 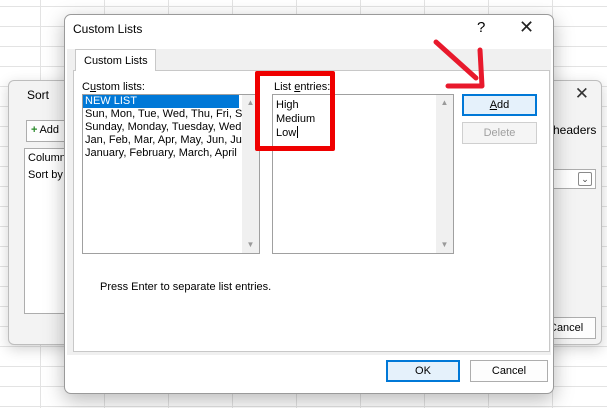 I want to click on cancel-button: Cancel, so click(x=509, y=371).